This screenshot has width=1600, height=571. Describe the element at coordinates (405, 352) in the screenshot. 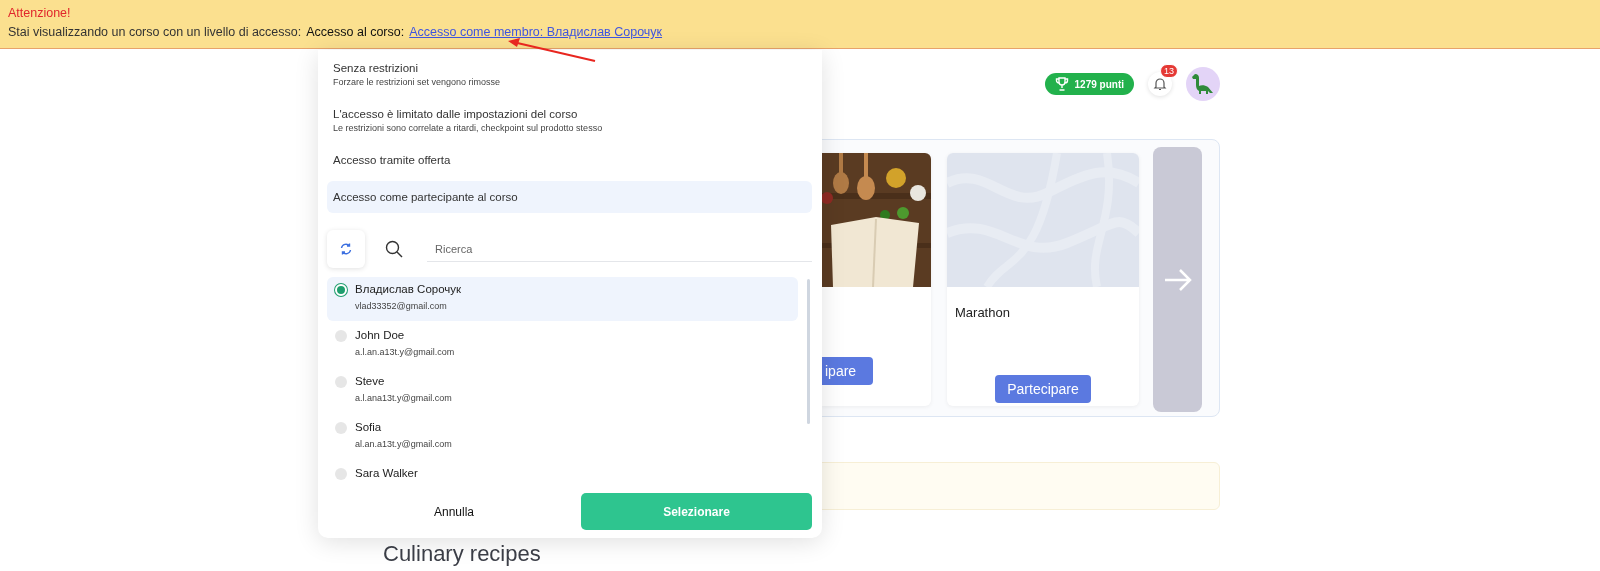

I see `member-email: a.l.an.a13t.y@gmail.com` at that location.